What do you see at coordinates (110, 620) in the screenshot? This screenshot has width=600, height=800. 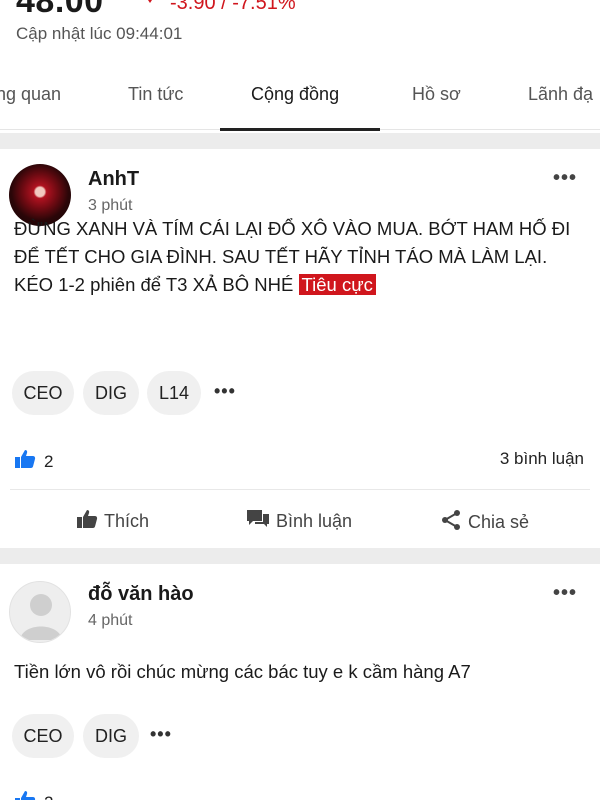 I see `post-time: 4 phút` at bounding box center [110, 620].